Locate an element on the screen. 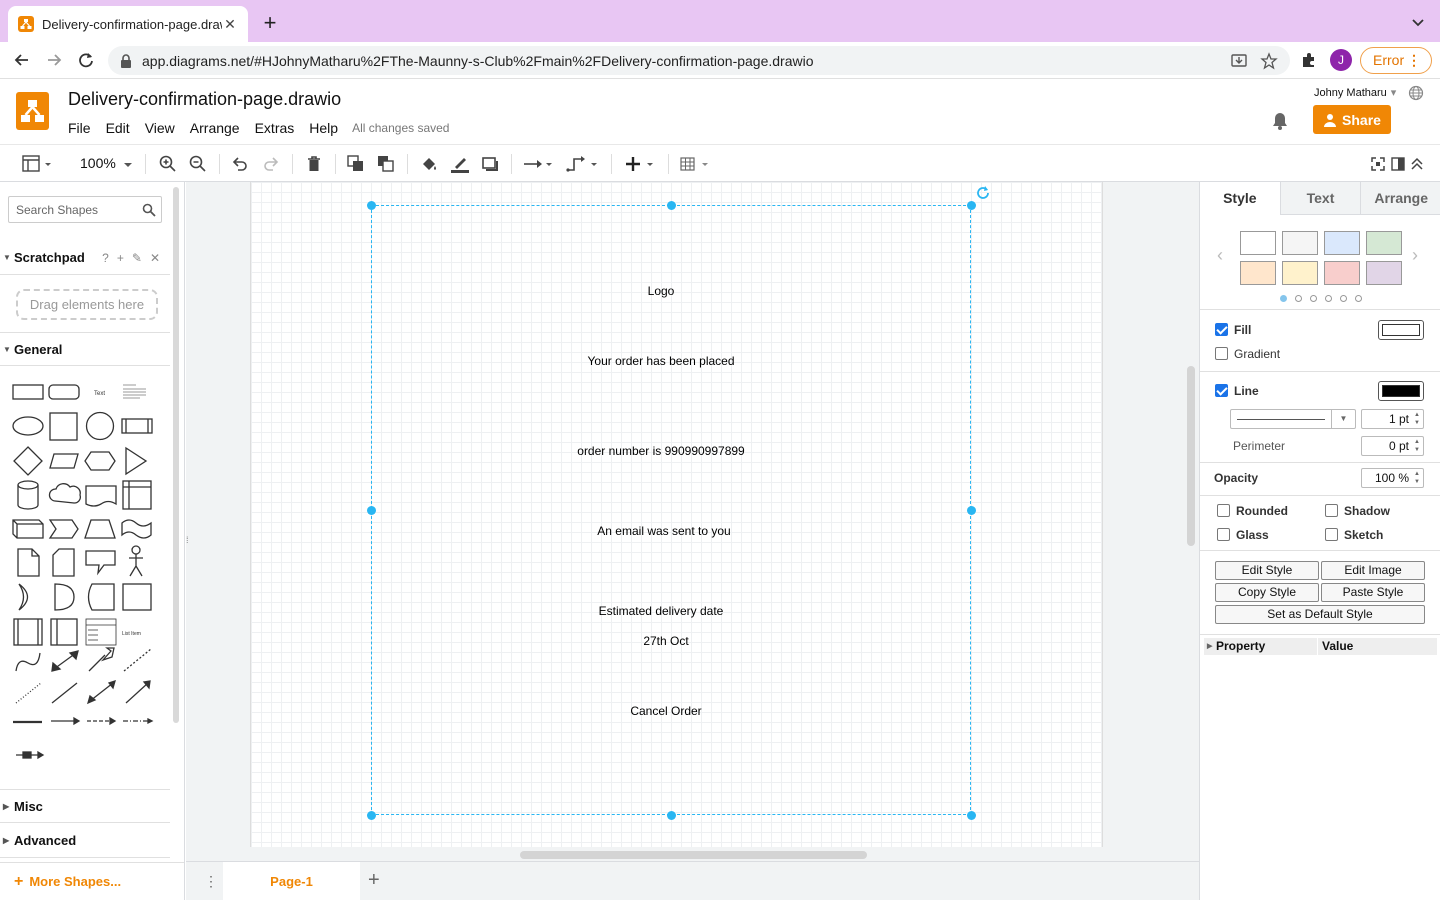  order-placed-text: Your order has been placed is located at coordinates (661, 361).